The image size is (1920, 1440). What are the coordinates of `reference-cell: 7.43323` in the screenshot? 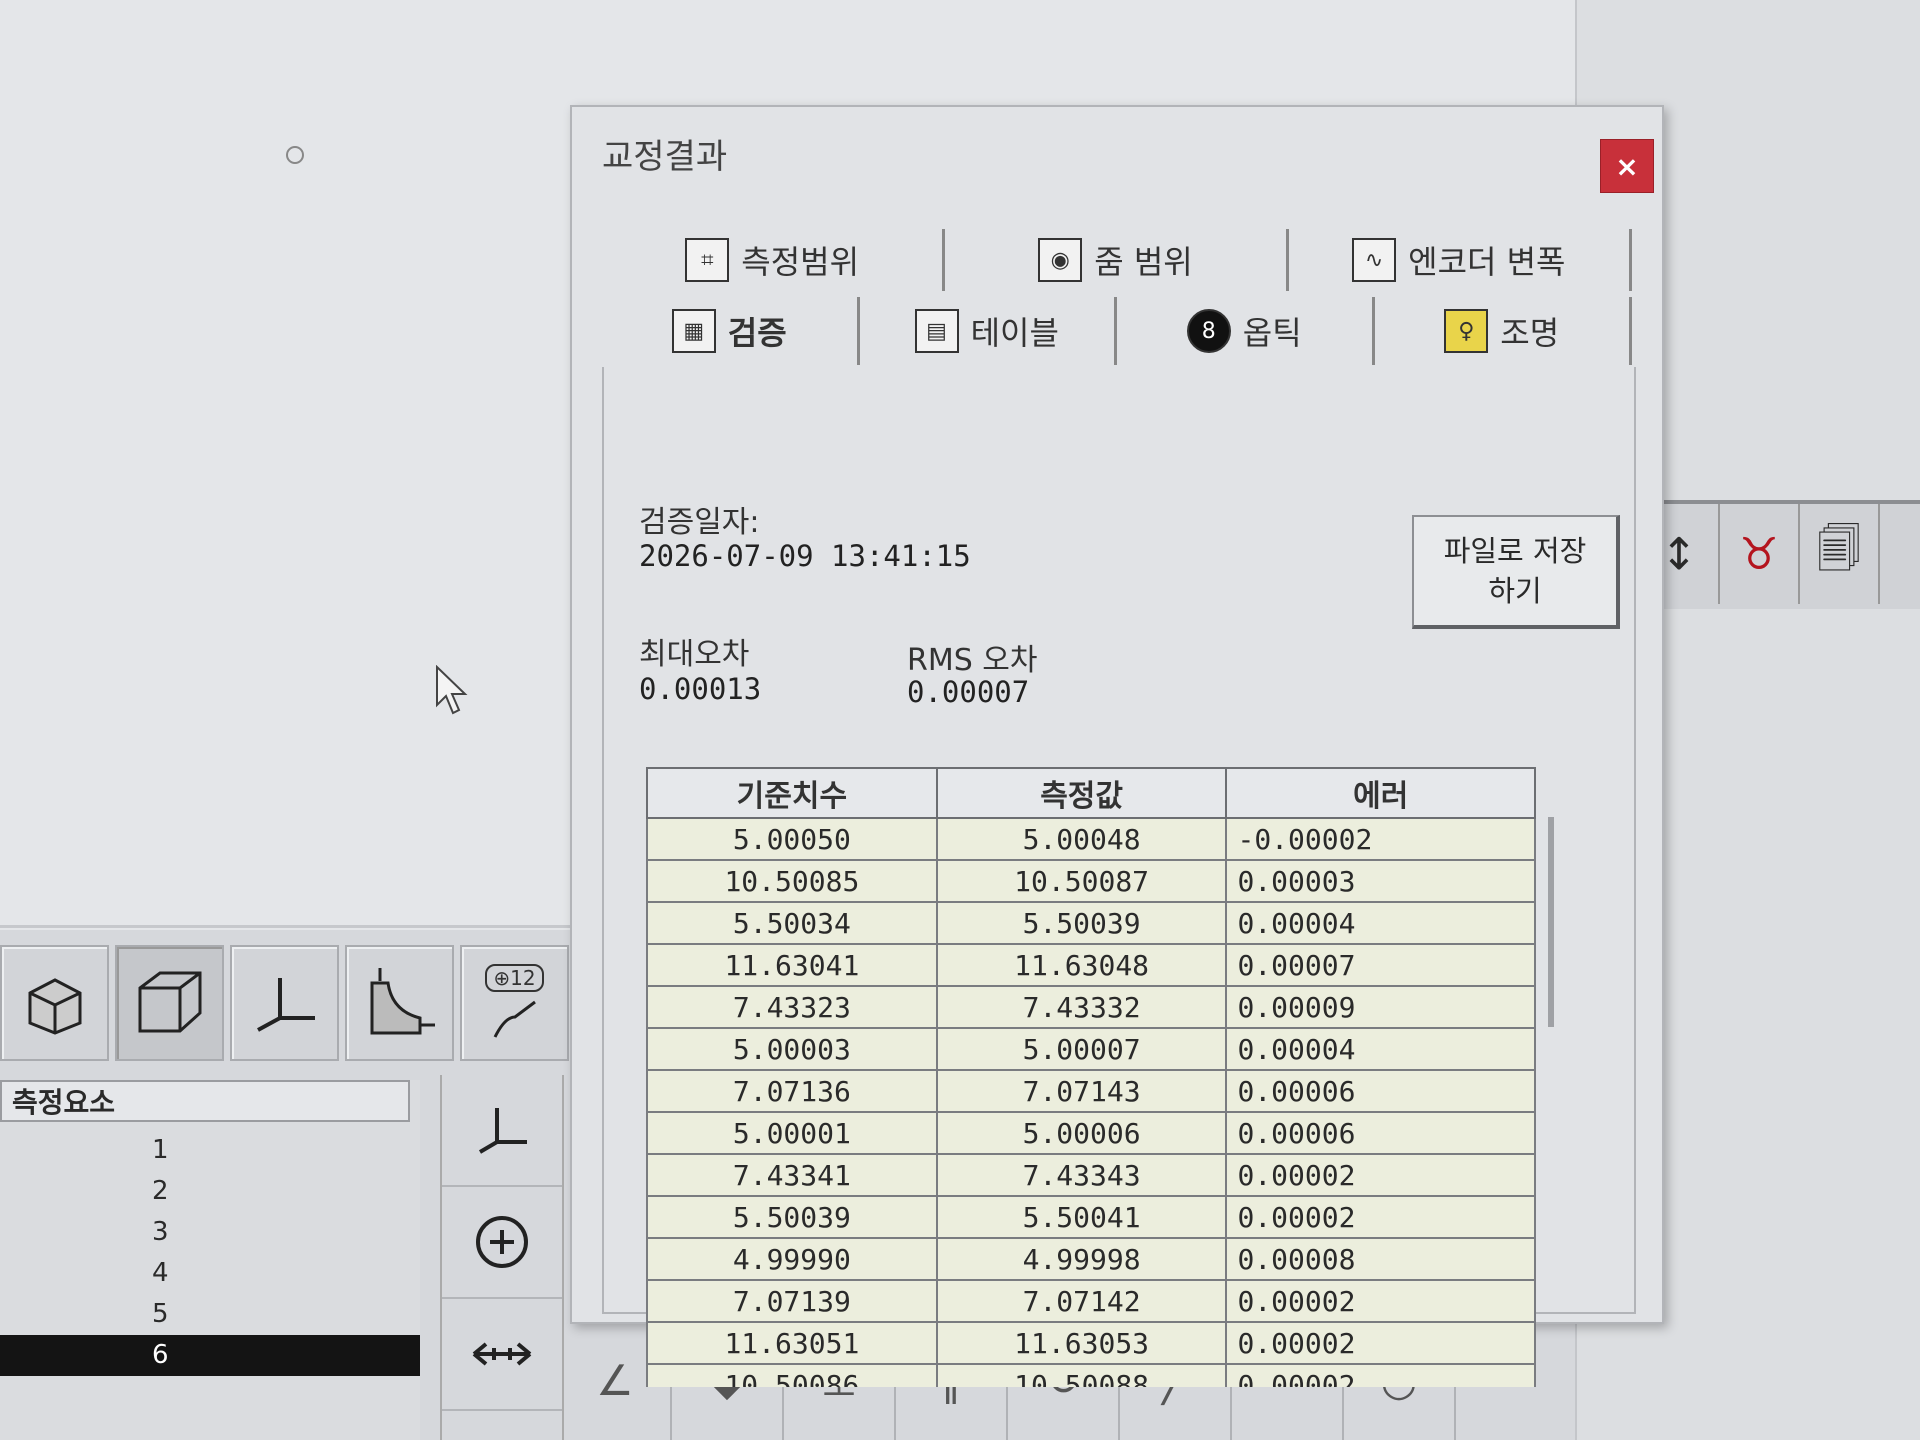 It's located at (792, 1007).